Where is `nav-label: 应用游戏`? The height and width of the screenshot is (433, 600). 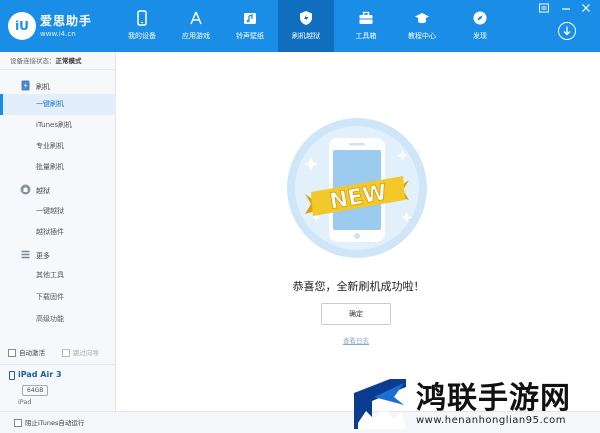
nav-label: 应用游戏 is located at coordinates (196, 36).